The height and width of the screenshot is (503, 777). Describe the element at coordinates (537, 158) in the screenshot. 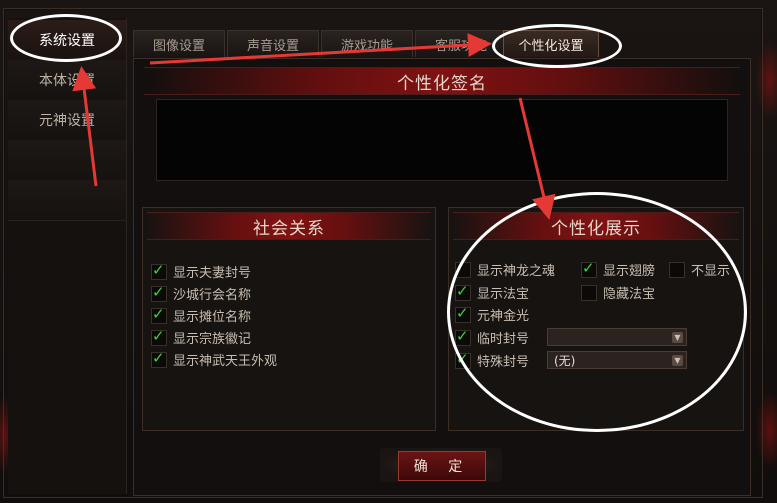

I see `arrow-to-display-panel` at that location.